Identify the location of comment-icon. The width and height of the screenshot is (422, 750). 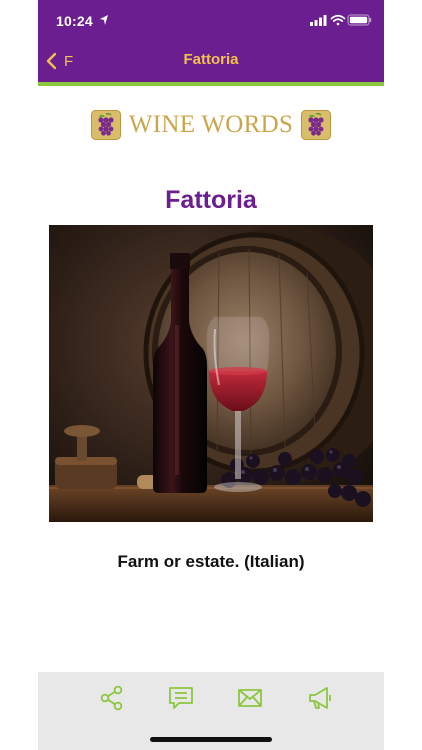
(181, 698).